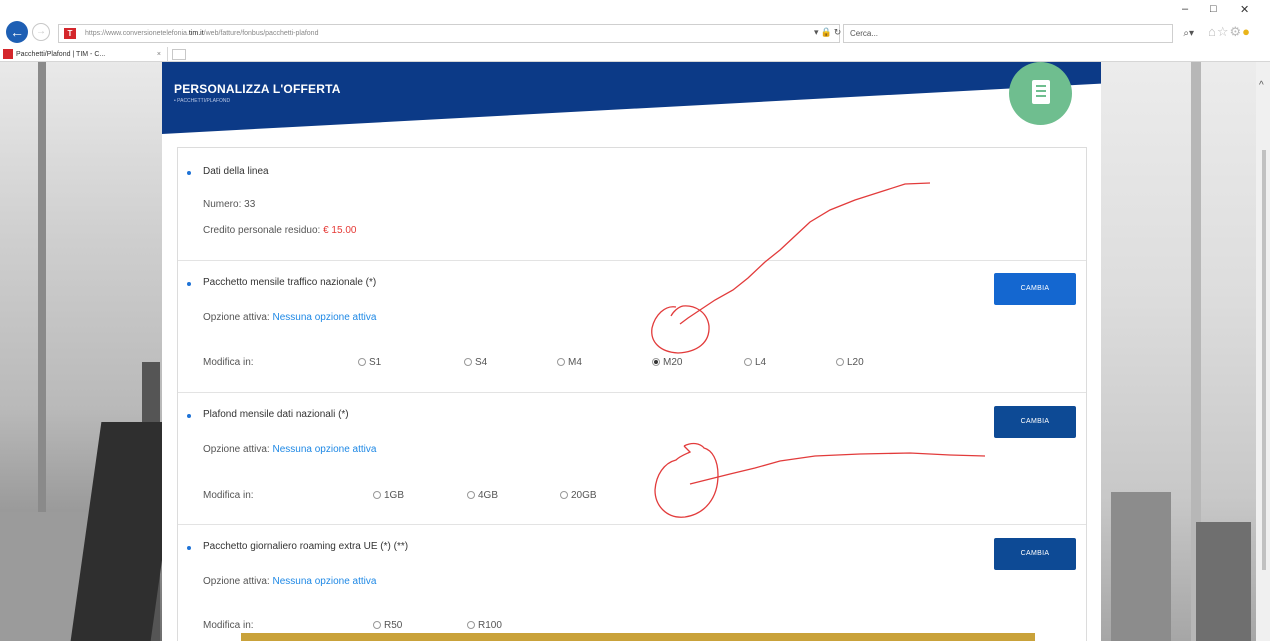  I want to click on radio-l4: L4, so click(755, 362).